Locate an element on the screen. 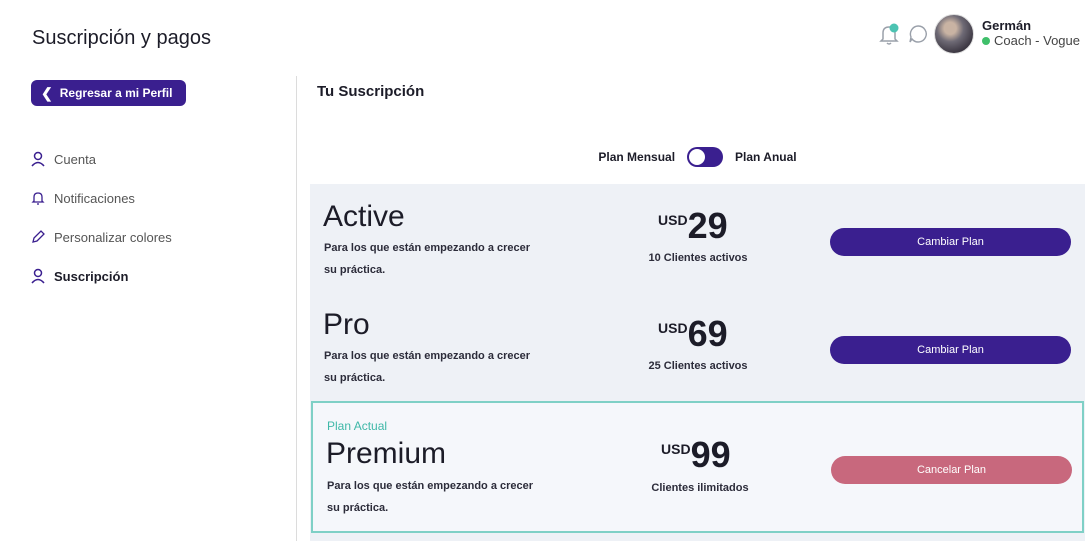  plan-clients: 25 Clientes activos is located at coordinates (698, 366).